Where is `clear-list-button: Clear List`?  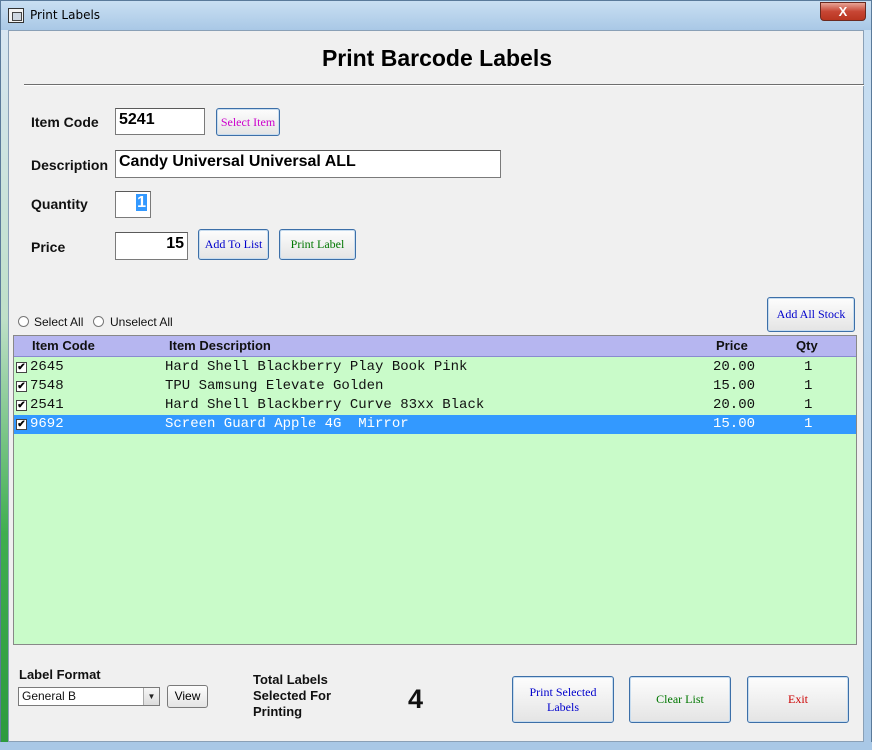
clear-list-button: Clear List is located at coordinates (680, 699).